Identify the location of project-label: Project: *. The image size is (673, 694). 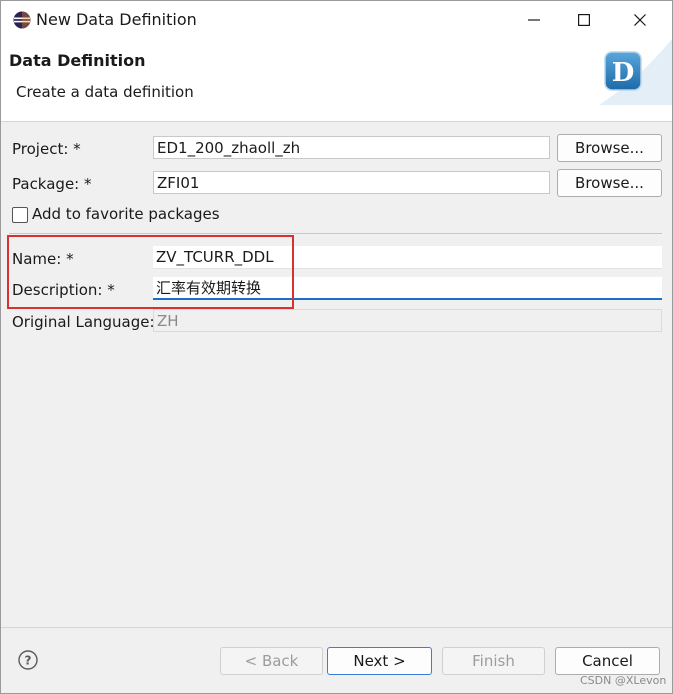
(46, 149).